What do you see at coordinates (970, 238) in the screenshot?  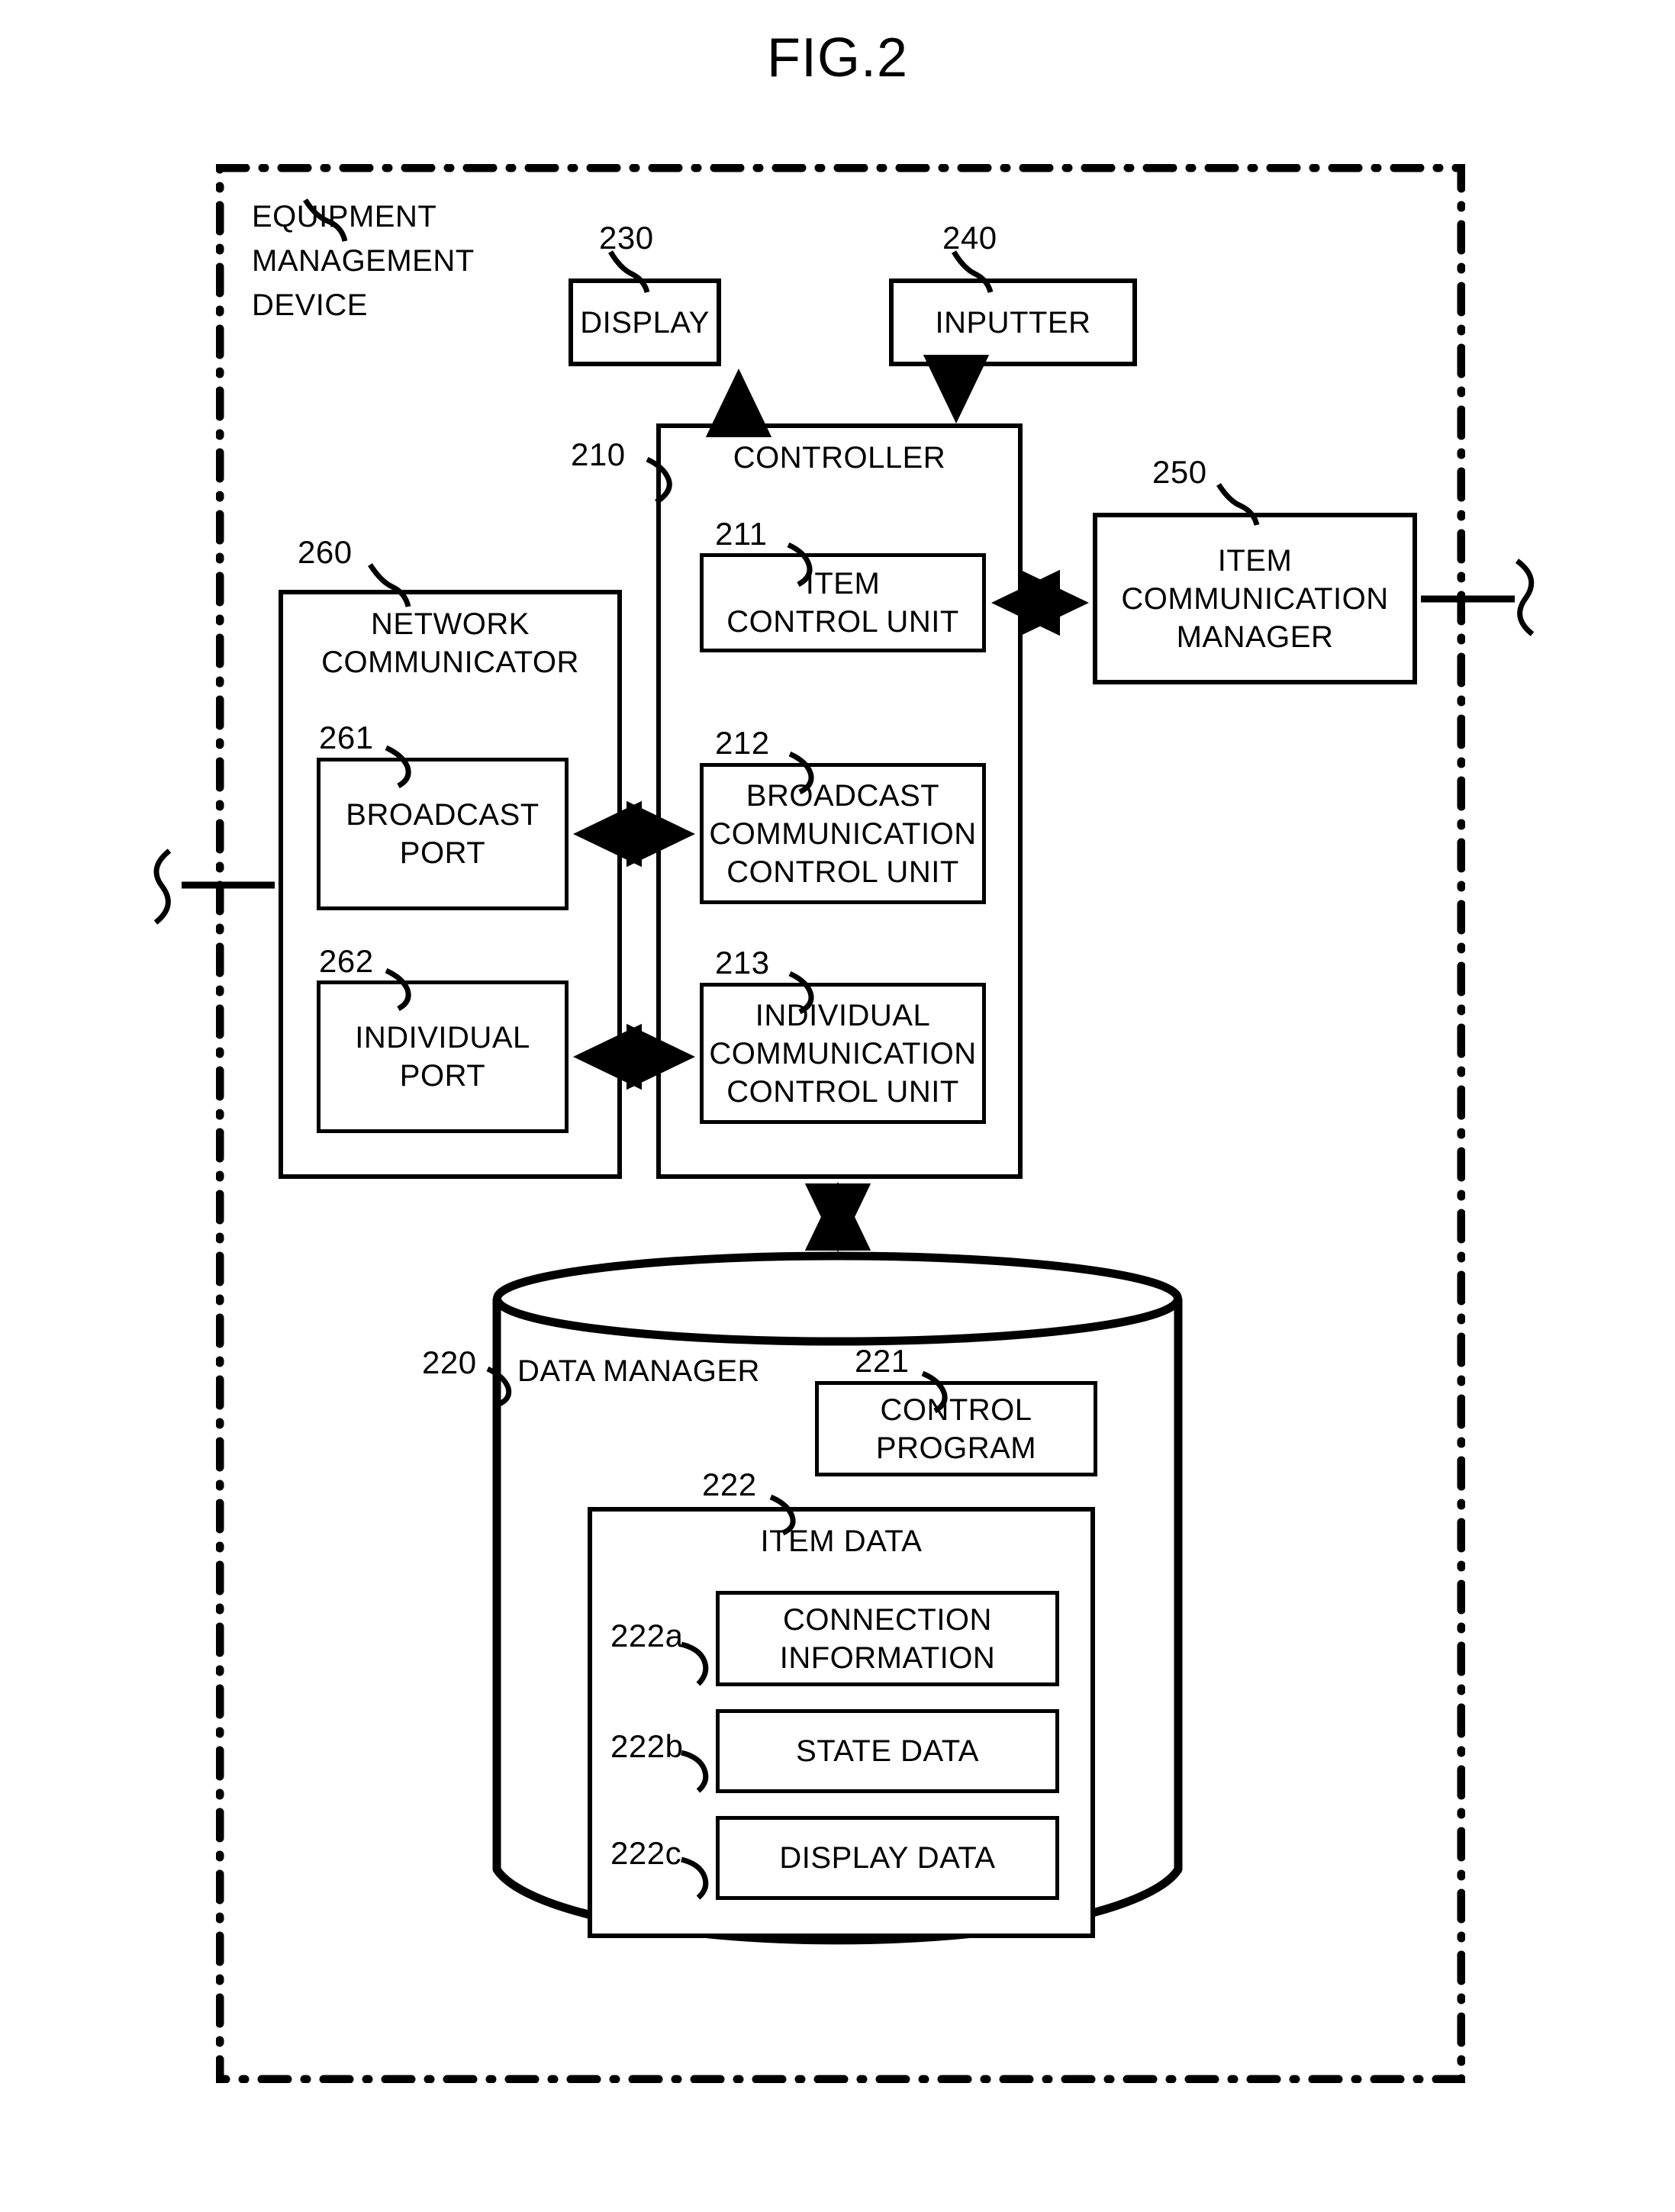 I see `ref-240: 240` at bounding box center [970, 238].